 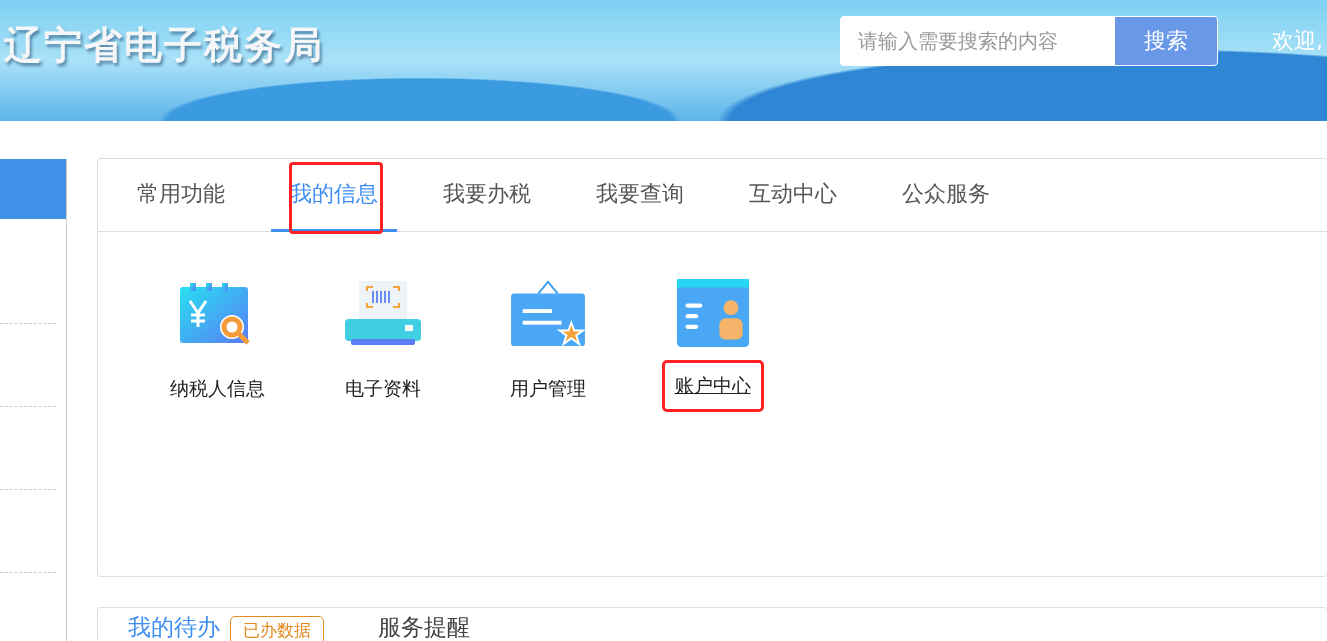 What do you see at coordinates (712, 386) in the screenshot?
I see `function-link: 账户中心` at bounding box center [712, 386].